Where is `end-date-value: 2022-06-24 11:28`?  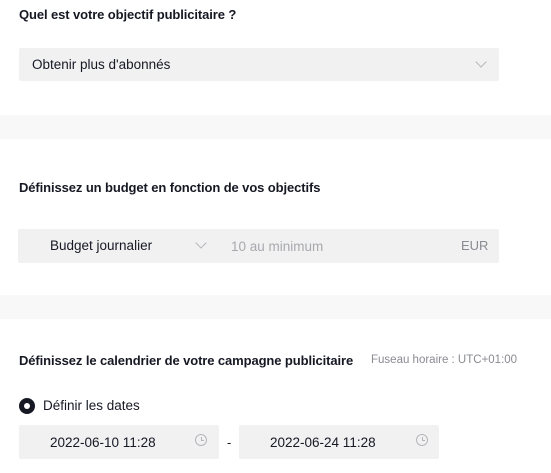 end-date-value: 2022-06-24 11:28 is located at coordinates (323, 442).